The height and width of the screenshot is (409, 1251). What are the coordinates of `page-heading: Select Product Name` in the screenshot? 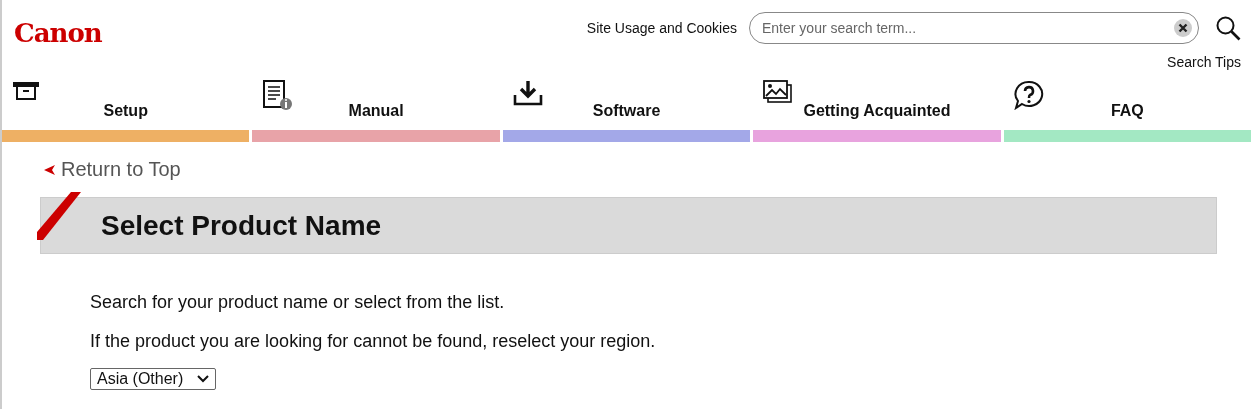 It's located at (241, 225).